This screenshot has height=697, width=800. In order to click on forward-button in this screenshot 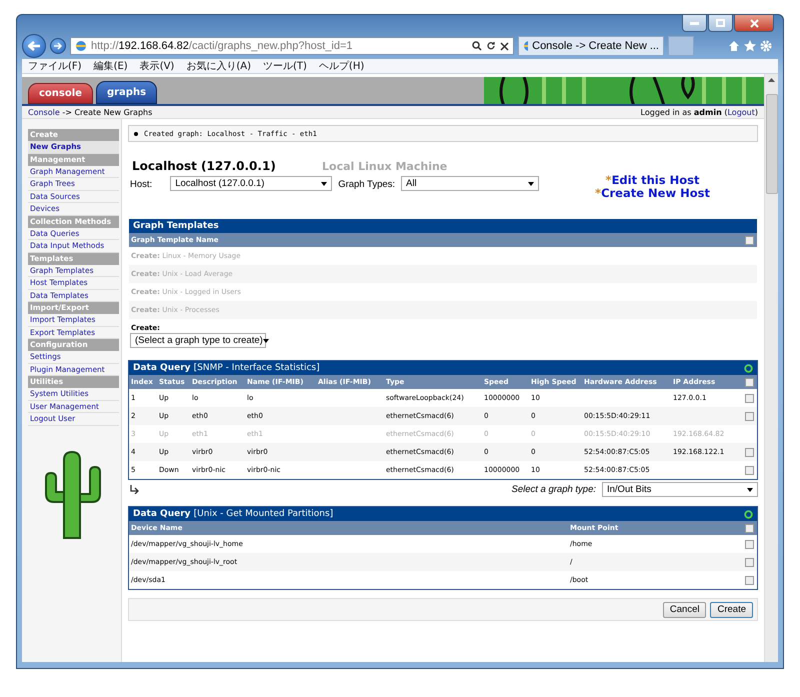, I will do `click(58, 46)`.